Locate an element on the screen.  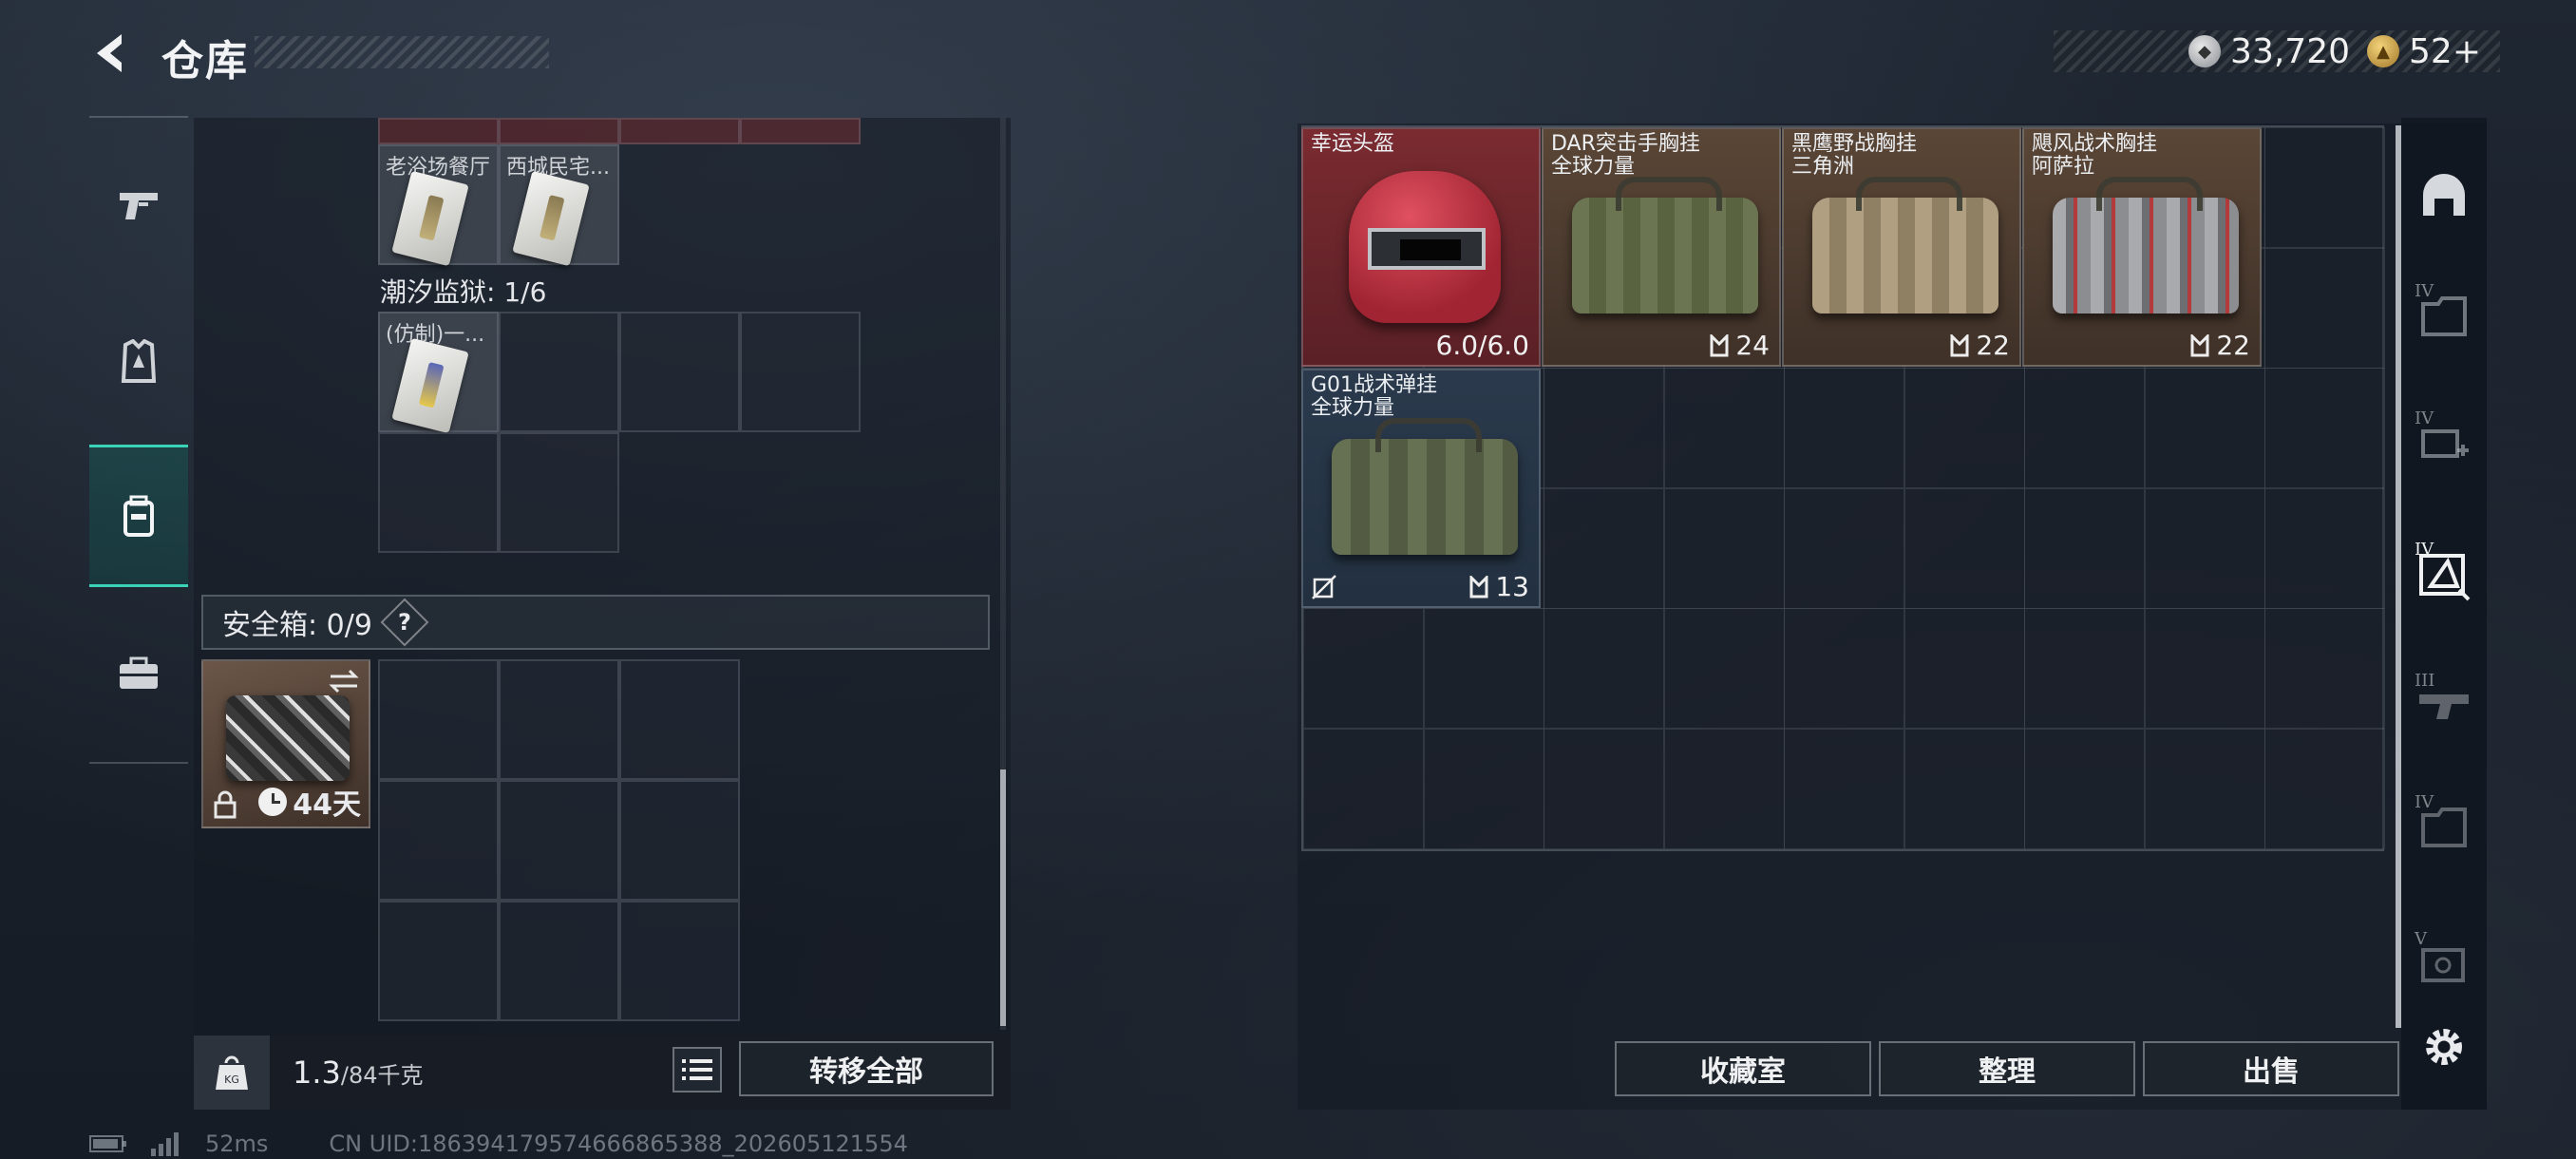
weight-icon-box: KG is located at coordinates (232, 1073).